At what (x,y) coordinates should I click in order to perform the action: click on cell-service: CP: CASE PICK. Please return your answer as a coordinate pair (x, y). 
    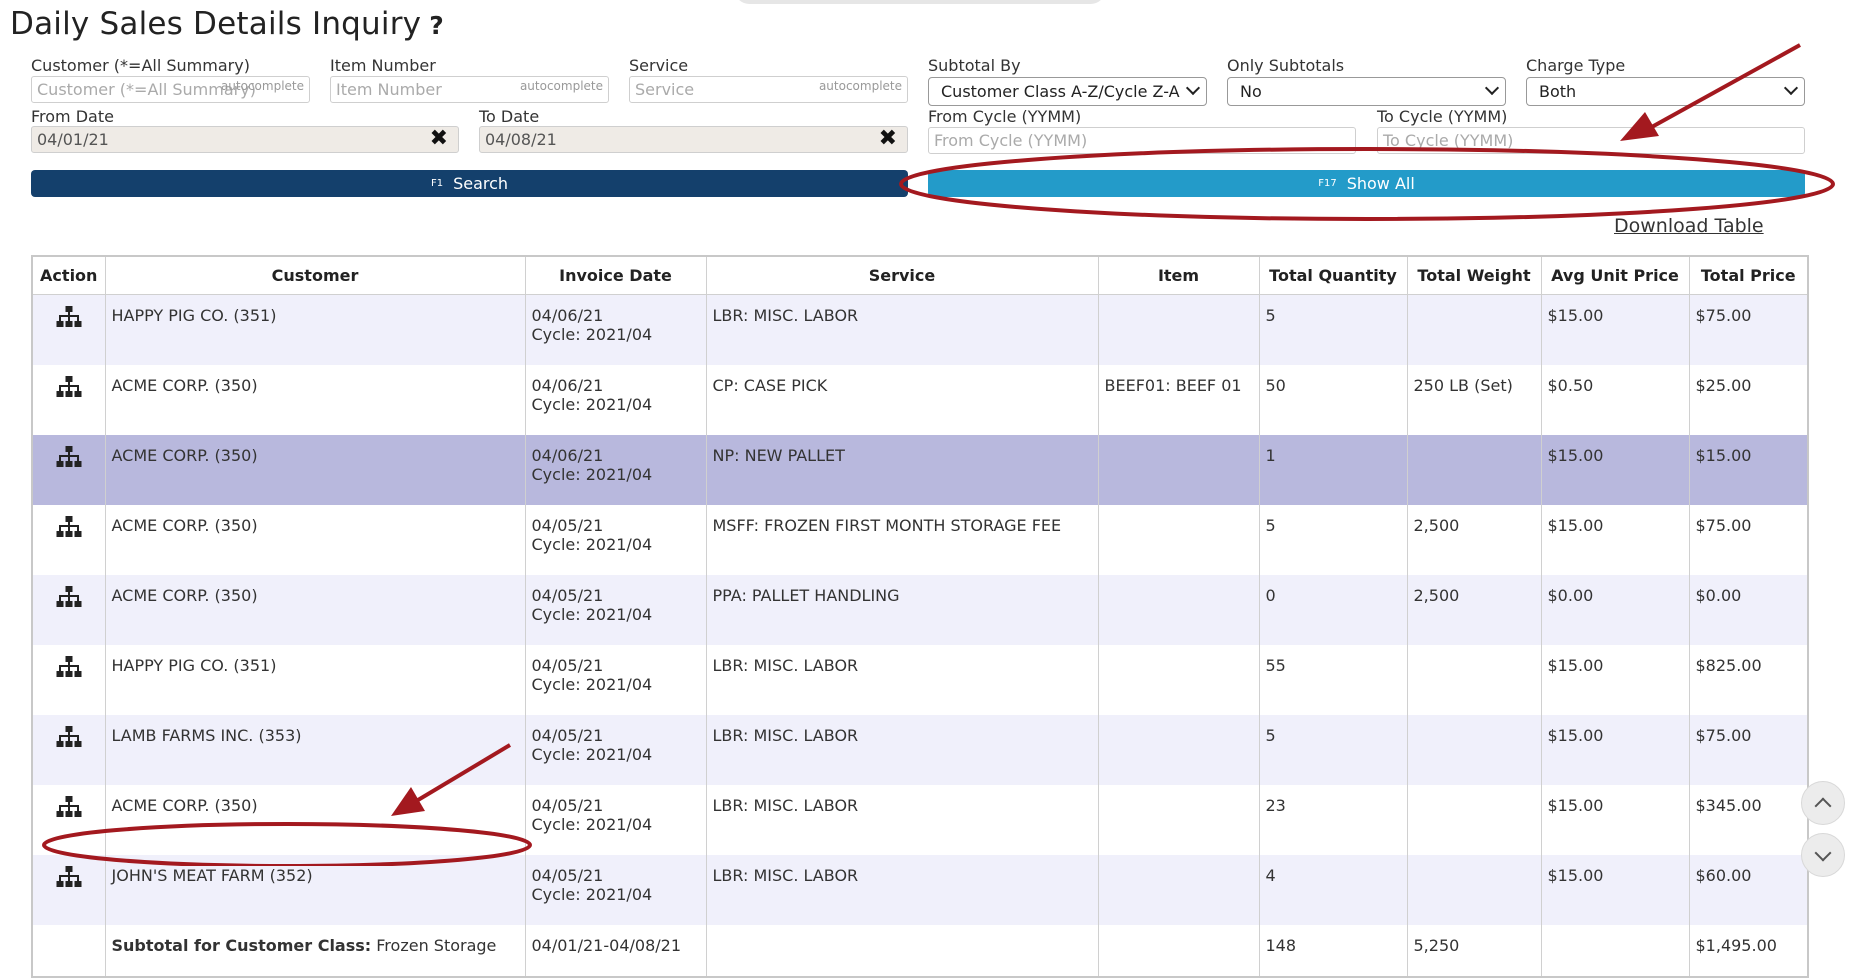
    Looking at the image, I should click on (902, 400).